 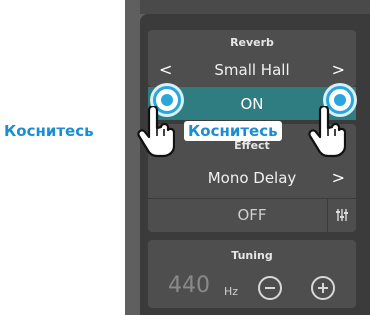 What do you see at coordinates (252, 70) in the screenshot?
I see `reverb-type-value: Small Hall` at bounding box center [252, 70].